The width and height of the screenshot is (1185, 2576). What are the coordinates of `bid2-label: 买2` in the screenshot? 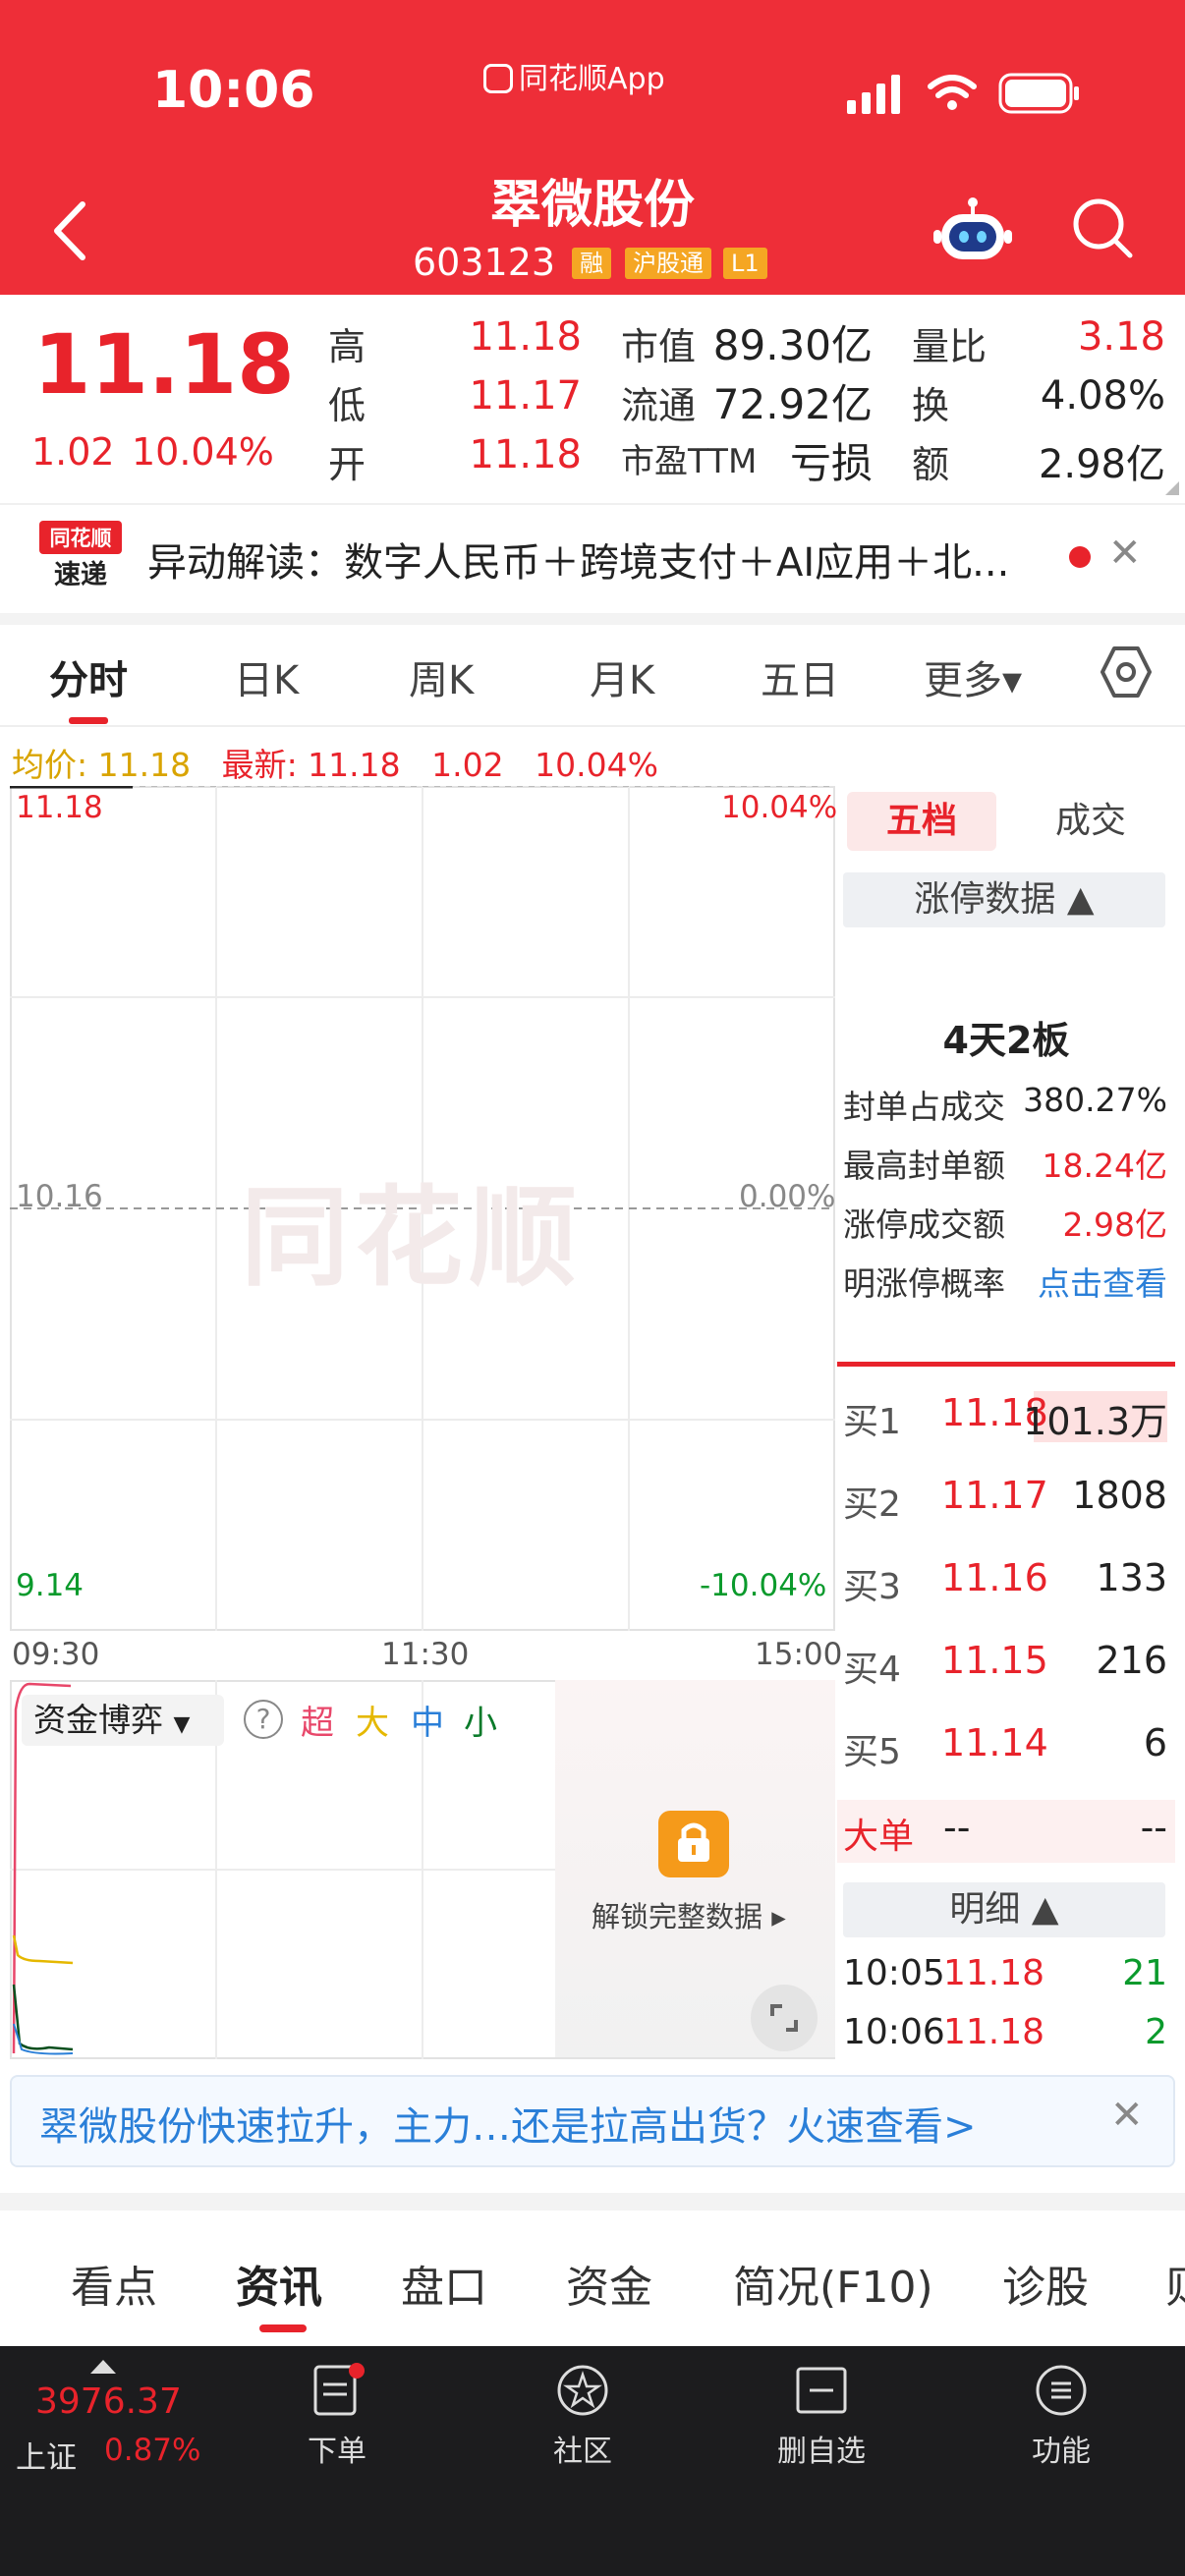 It's located at (872, 1504).